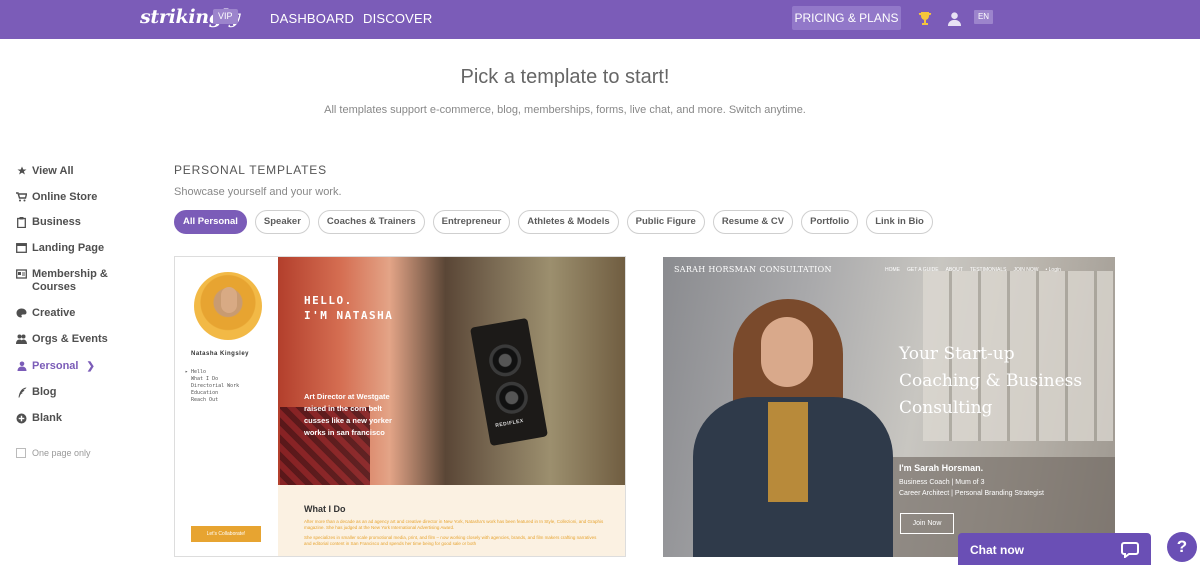 The height and width of the screenshot is (565, 1200). Describe the element at coordinates (54, 313) in the screenshot. I see `sidebar-item-label: Creative` at that location.